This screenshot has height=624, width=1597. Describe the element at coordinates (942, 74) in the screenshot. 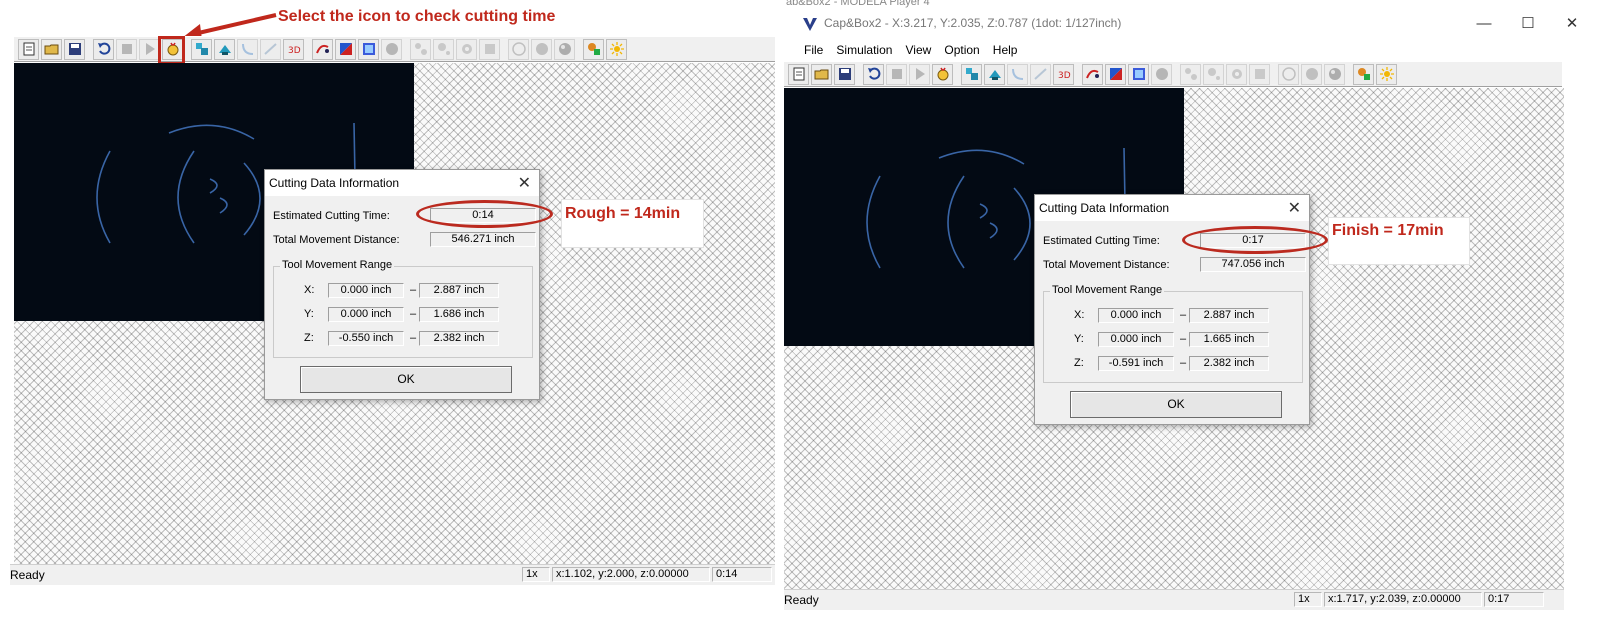

I see `cutting-time-icon` at that location.